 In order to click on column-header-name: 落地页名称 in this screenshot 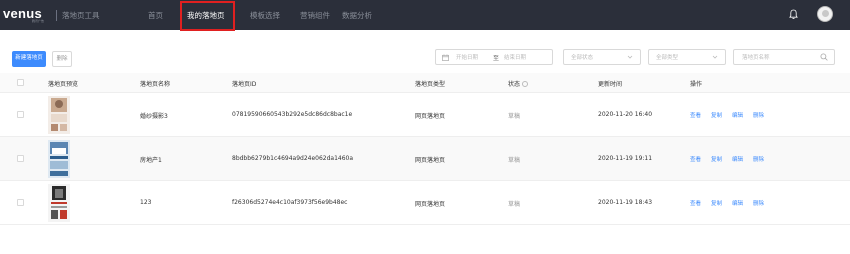, I will do `click(155, 84)`.